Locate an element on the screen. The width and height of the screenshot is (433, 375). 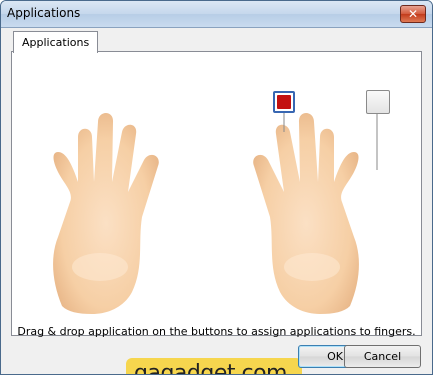
pdf-icon is located at coordinates (284, 102).